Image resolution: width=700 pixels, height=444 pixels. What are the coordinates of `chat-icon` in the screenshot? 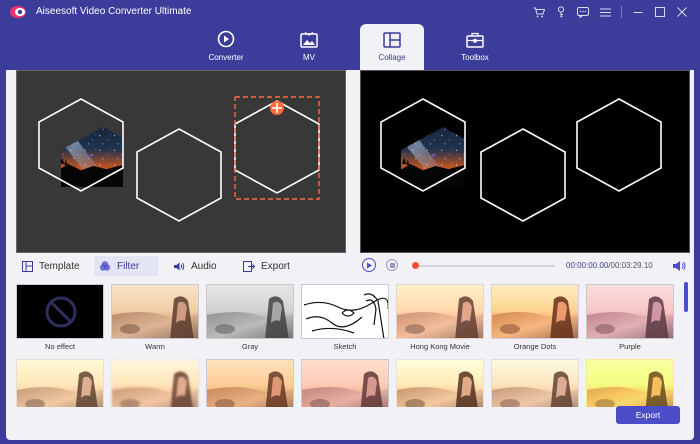 It's located at (583, 12).